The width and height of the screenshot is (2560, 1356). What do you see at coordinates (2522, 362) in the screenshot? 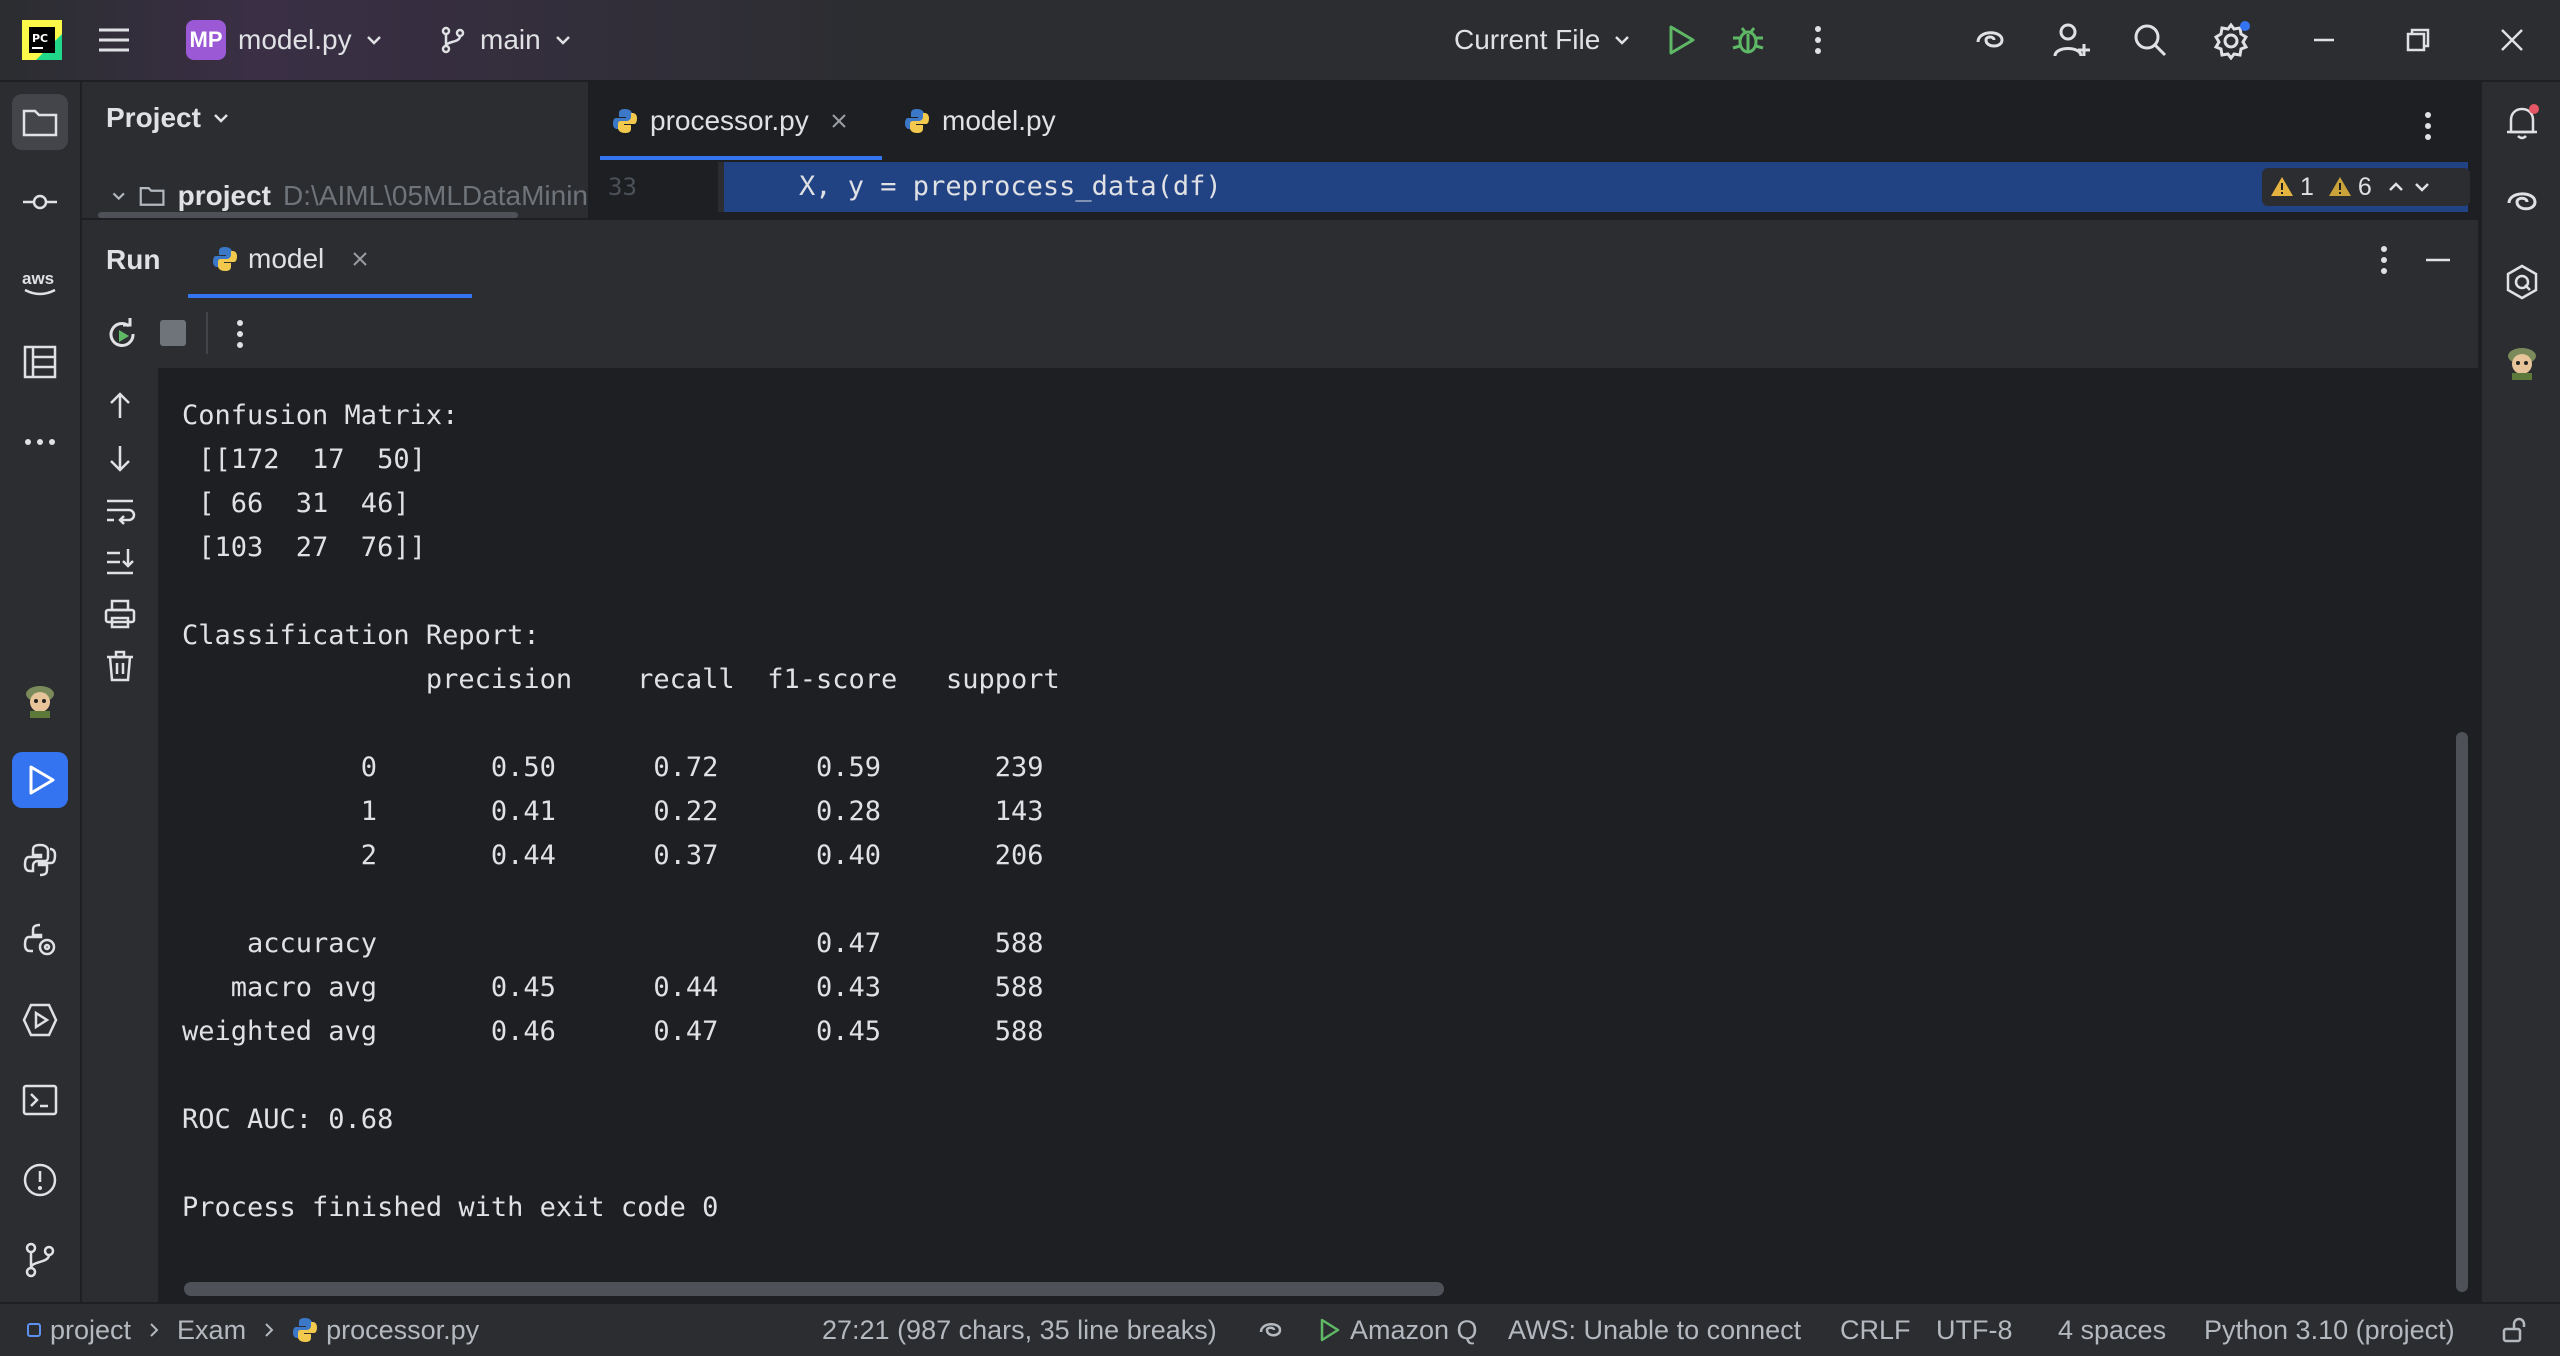
I see `plugin-mascot-right-button` at bounding box center [2522, 362].